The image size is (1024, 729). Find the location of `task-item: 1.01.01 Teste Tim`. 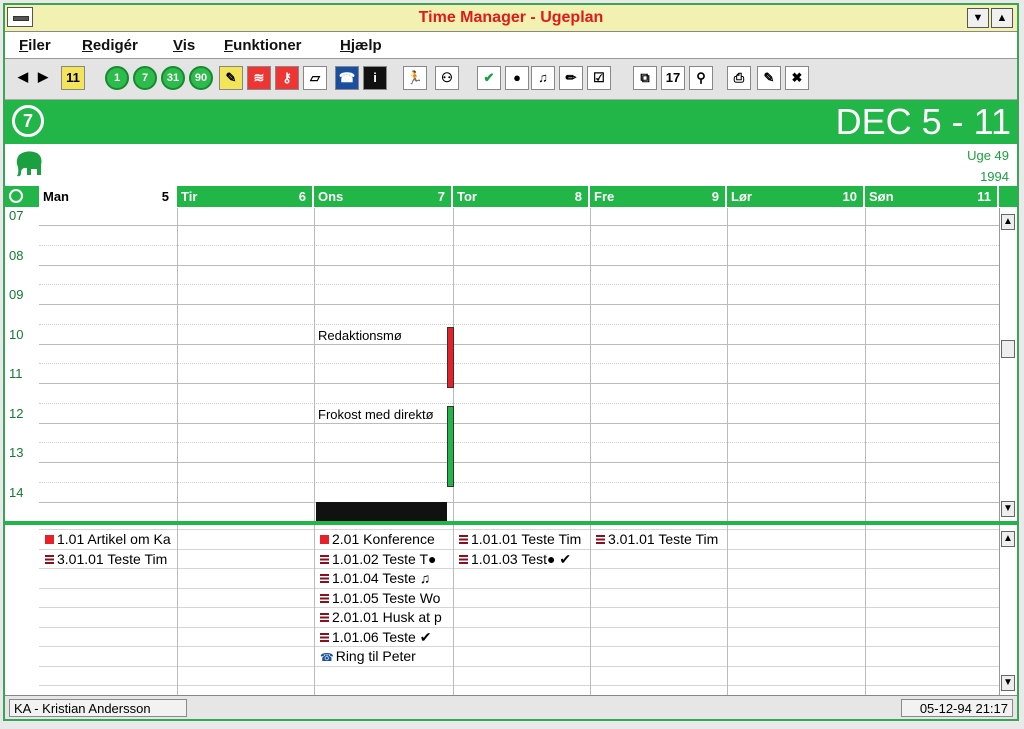

task-item: 1.01.01 Teste Tim is located at coordinates (523, 539).